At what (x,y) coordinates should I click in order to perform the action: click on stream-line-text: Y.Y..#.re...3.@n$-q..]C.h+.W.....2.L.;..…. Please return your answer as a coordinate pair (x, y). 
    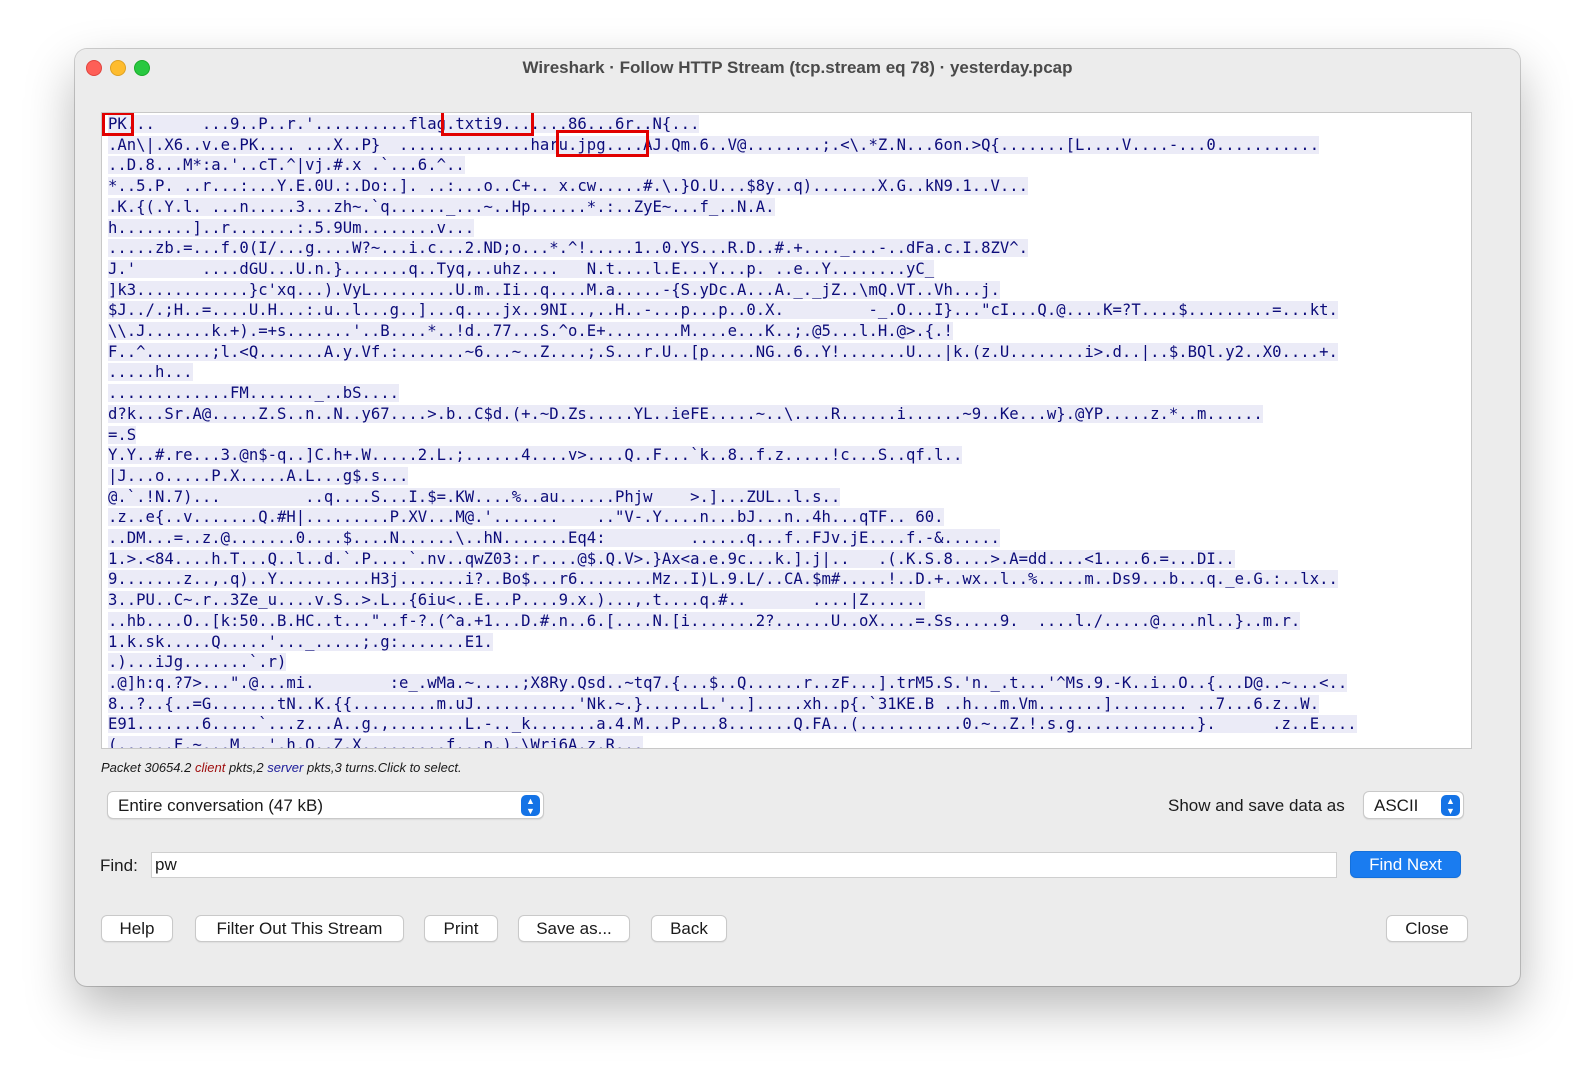
    Looking at the image, I should click on (535, 455).